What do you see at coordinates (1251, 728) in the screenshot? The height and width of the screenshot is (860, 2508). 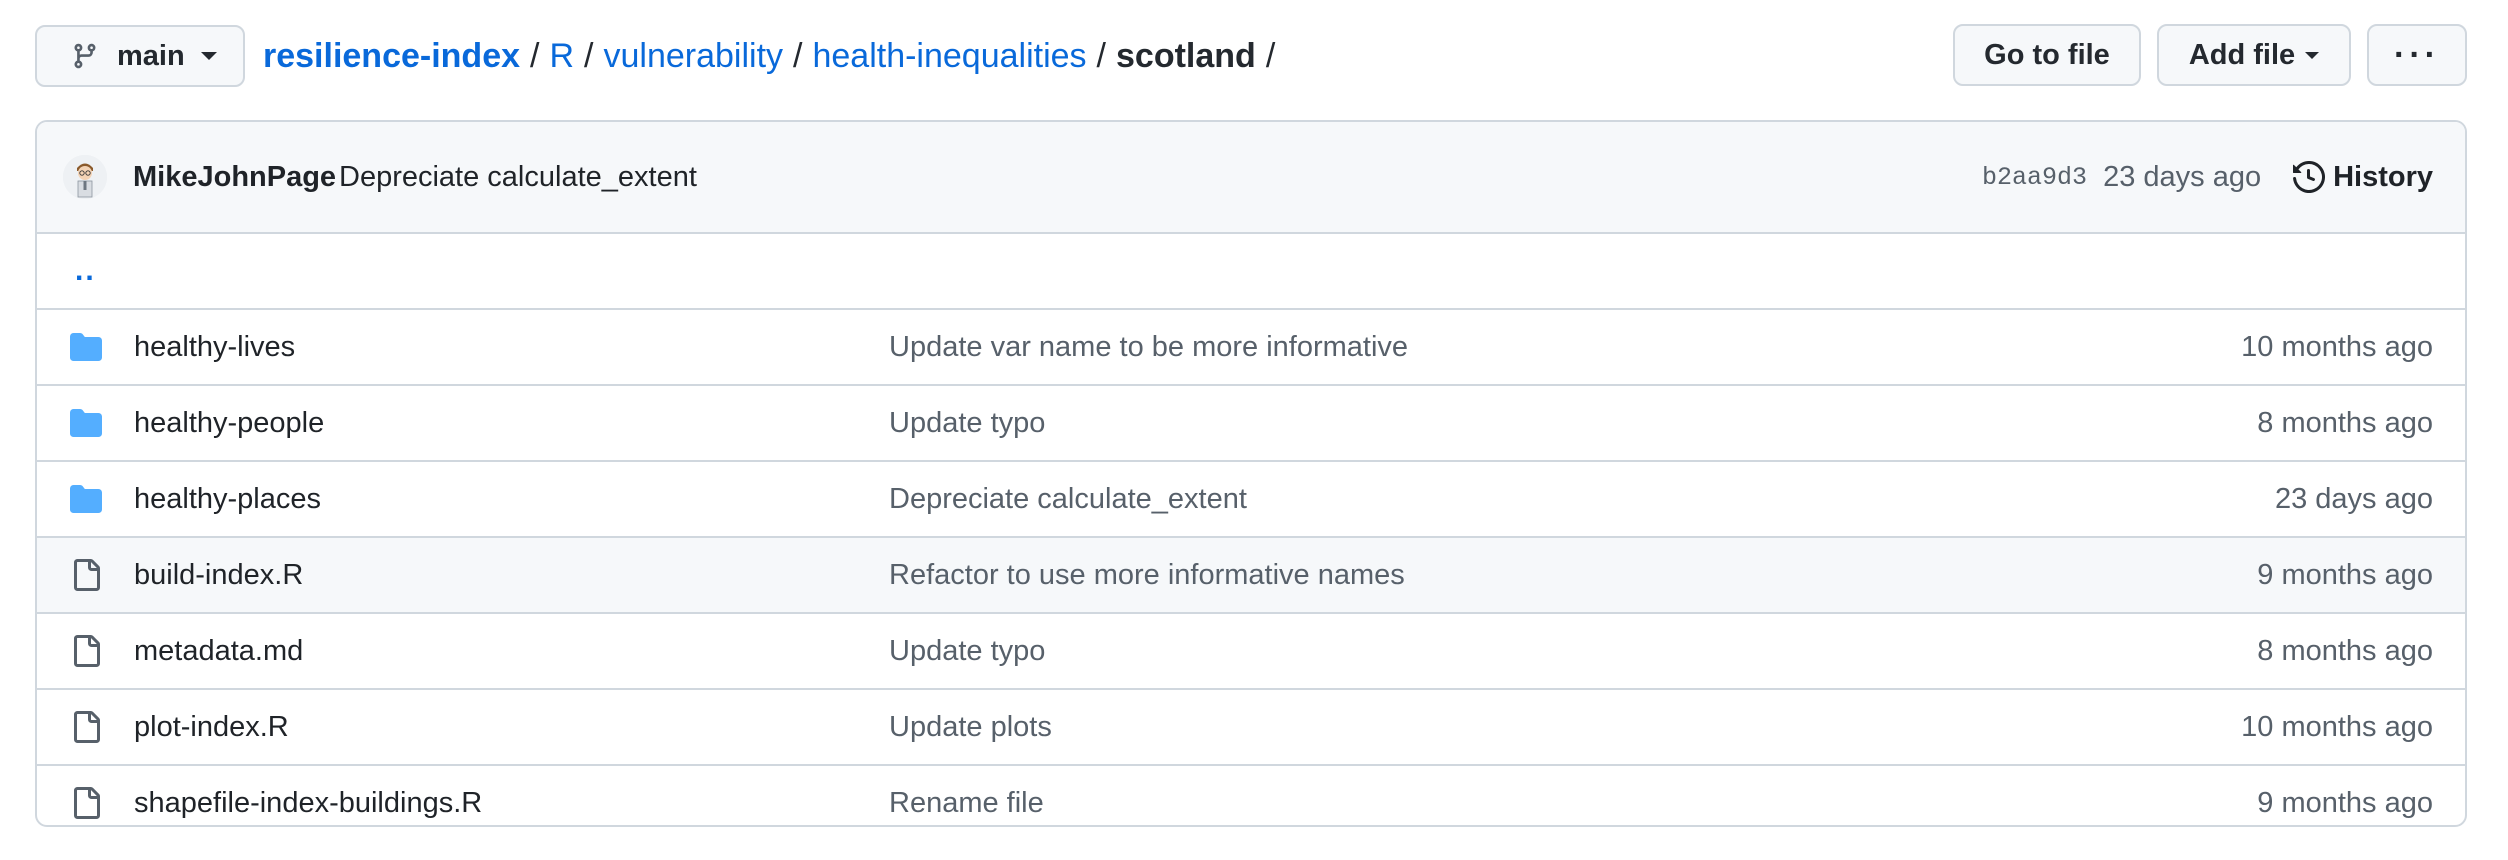 I see `file-list-row: plot-index.R Update plots 10 months ago` at bounding box center [1251, 728].